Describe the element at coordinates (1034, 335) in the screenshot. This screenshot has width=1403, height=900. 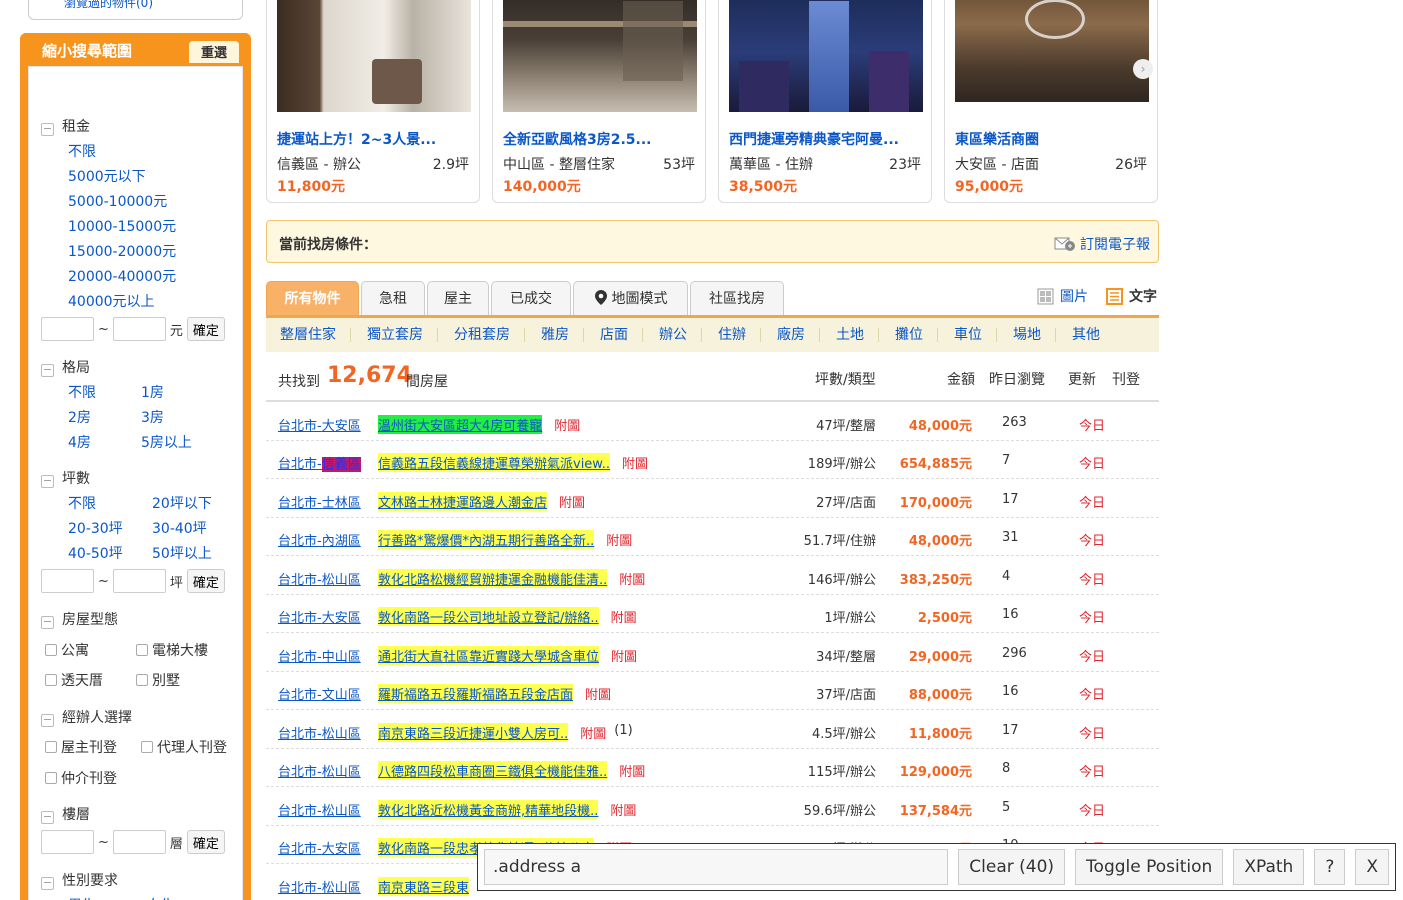
I see `category-link: 場地` at that location.